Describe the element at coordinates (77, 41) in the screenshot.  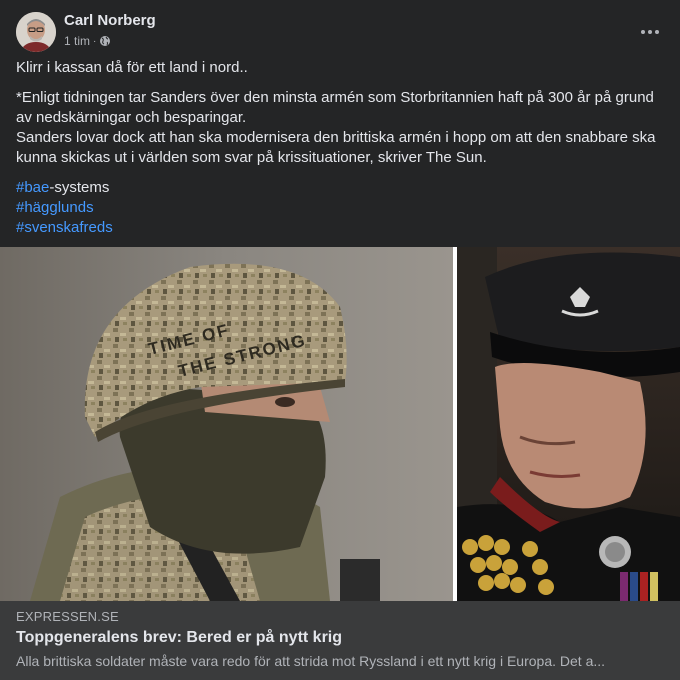
I see `post-time: 1 tim` at that location.